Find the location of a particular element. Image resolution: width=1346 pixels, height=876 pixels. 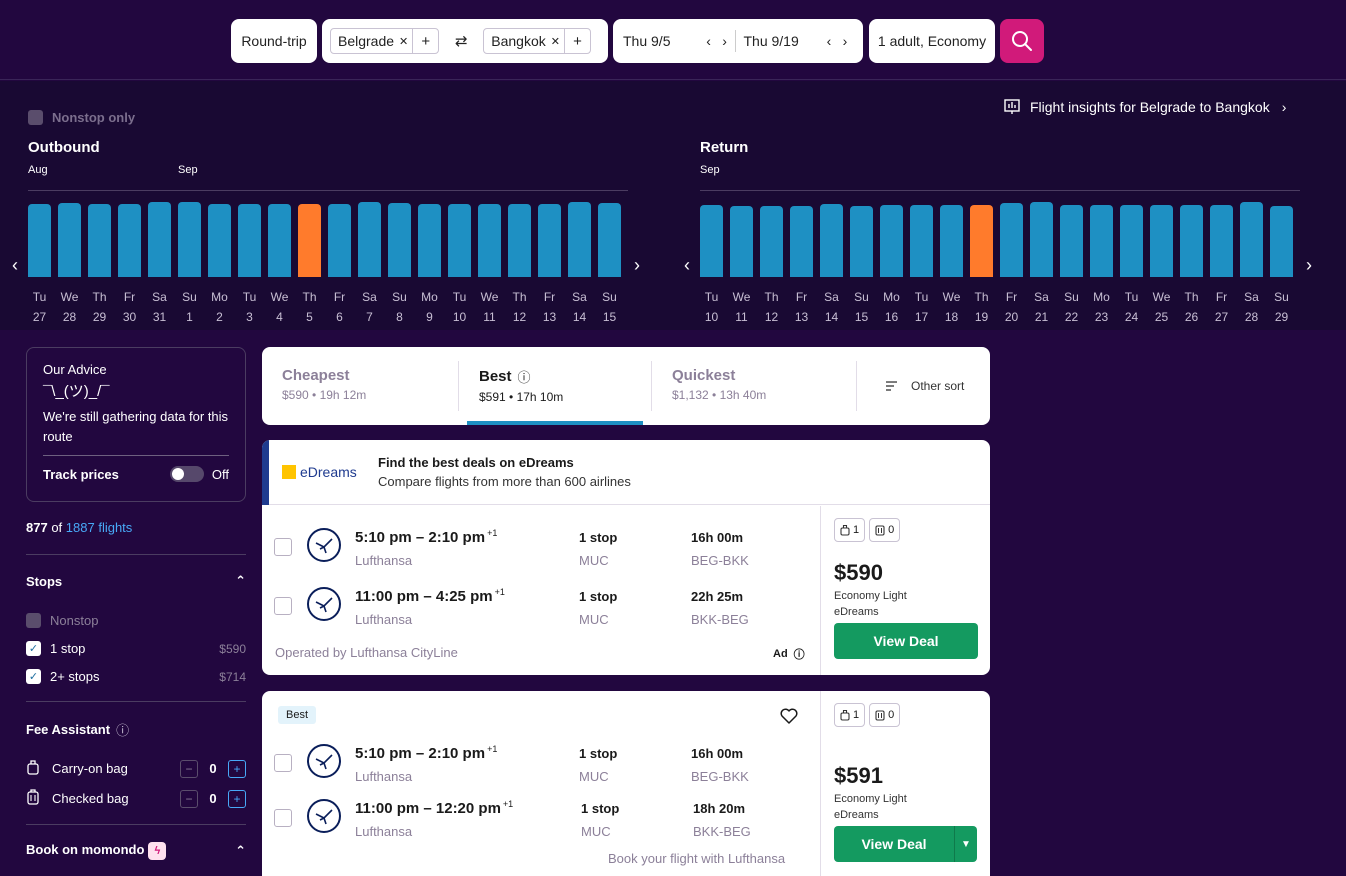

outbound-day: Th 5 is located at coordinates (309, 307).